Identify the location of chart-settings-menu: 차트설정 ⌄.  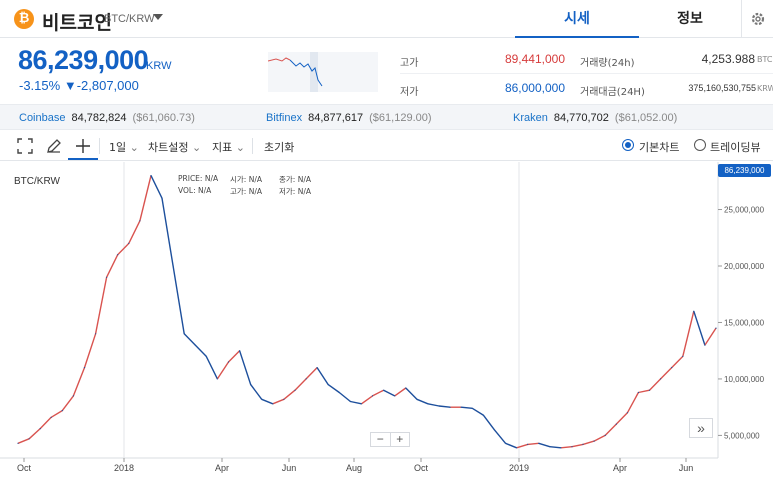
(174, 147).